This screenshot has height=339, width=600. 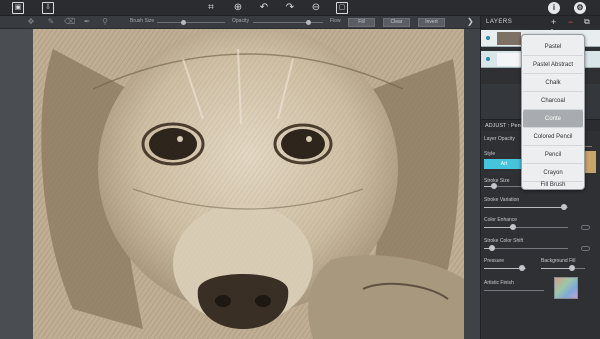 What do you see at coordinates (308, 22) in the screenshot?
I see `opacity-knob` at bounding box center [308, 22].